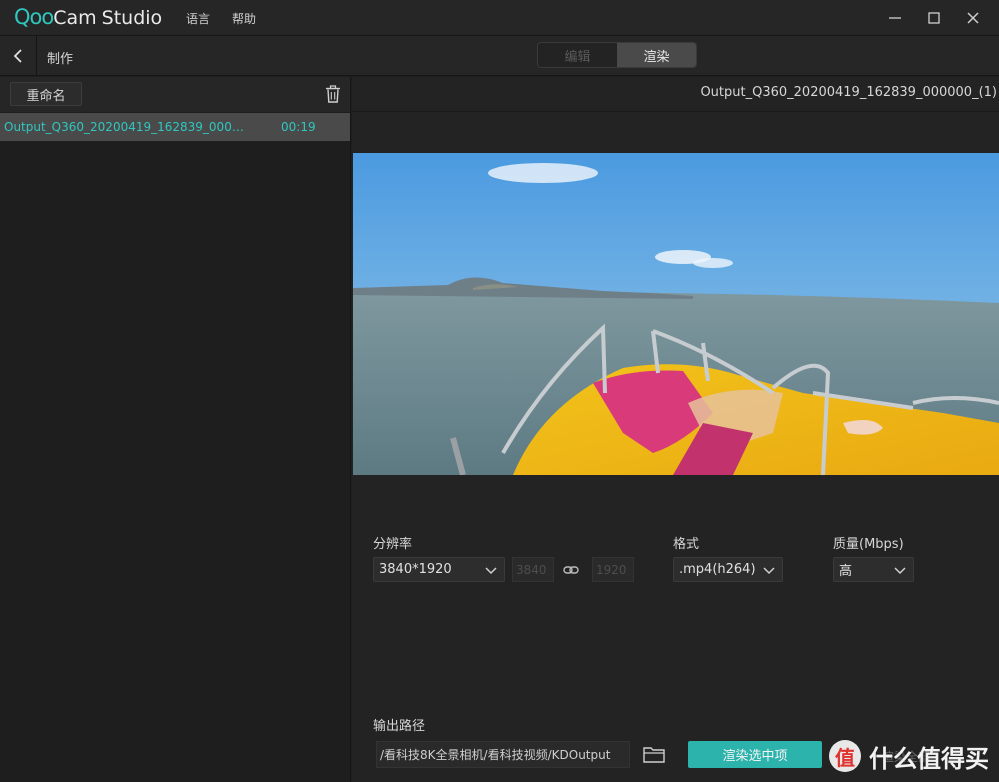 This screenshot has width=999, height=782. Describe the element at coordinates (755, 754) in the screenshot. I see `render-selected-button: 渲染选中项` at that location.